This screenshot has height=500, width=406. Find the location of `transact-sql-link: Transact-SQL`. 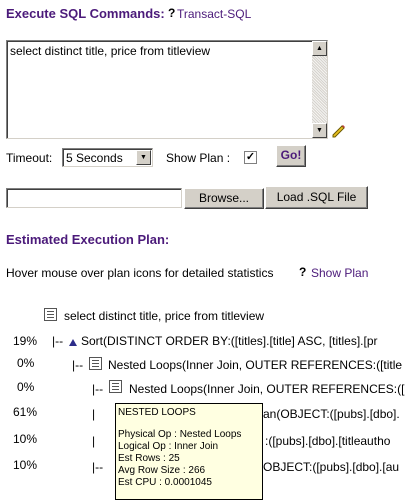

transact-sql-link: Transact-SQL is located at coordinates (214, 14).